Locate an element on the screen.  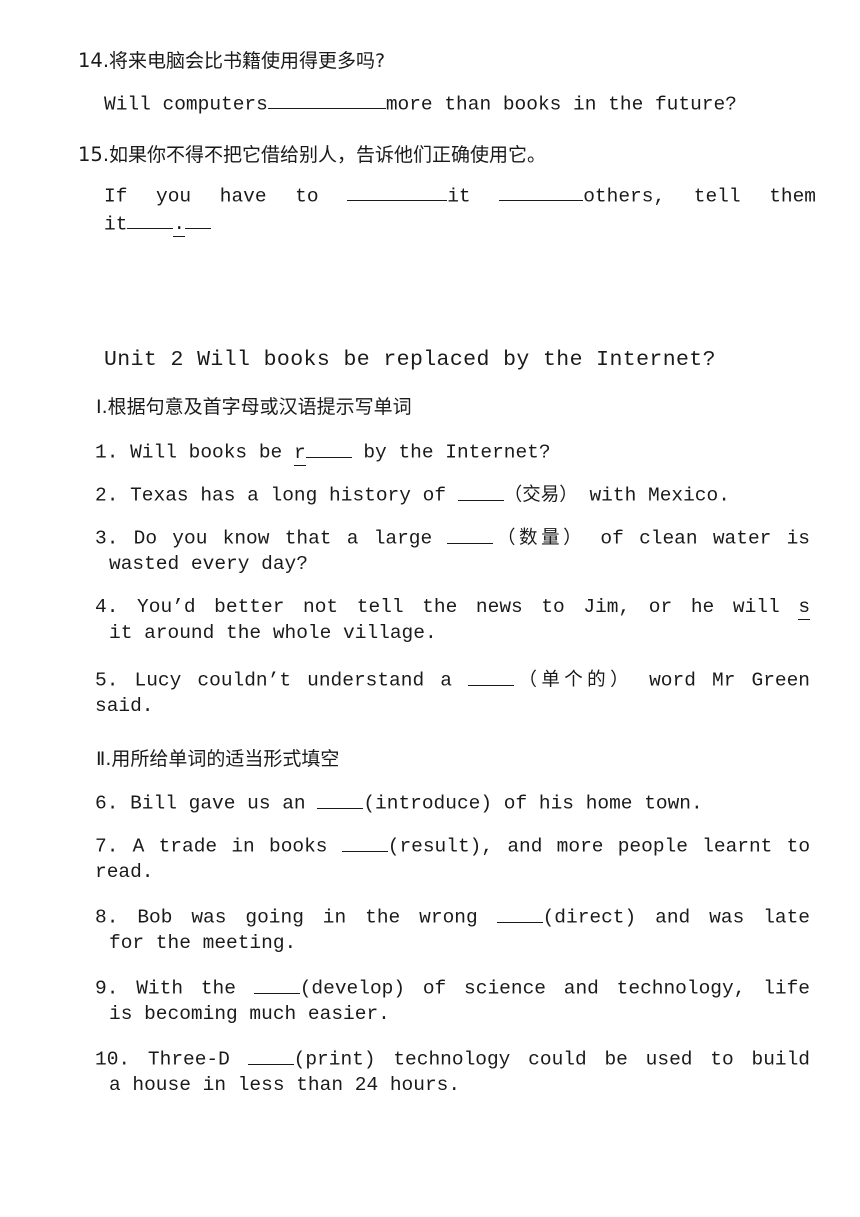
exercise-8-line2: for the meeting. is located at coordinates (203, 943).